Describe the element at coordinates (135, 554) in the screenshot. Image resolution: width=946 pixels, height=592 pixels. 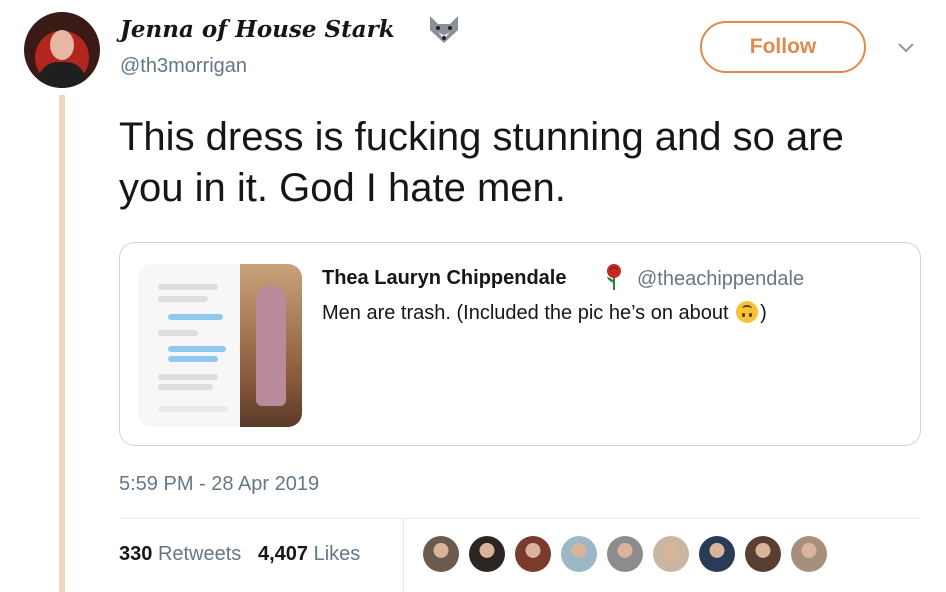
I see `retweets-count: 330` at that location.